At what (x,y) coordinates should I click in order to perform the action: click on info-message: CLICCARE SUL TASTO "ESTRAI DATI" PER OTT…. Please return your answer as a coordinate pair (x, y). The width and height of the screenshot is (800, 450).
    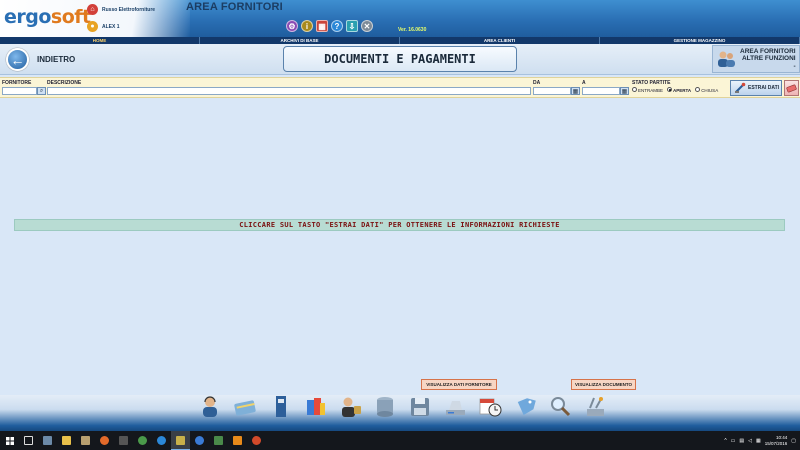
    Looking at the image, I should click on (399, 225).